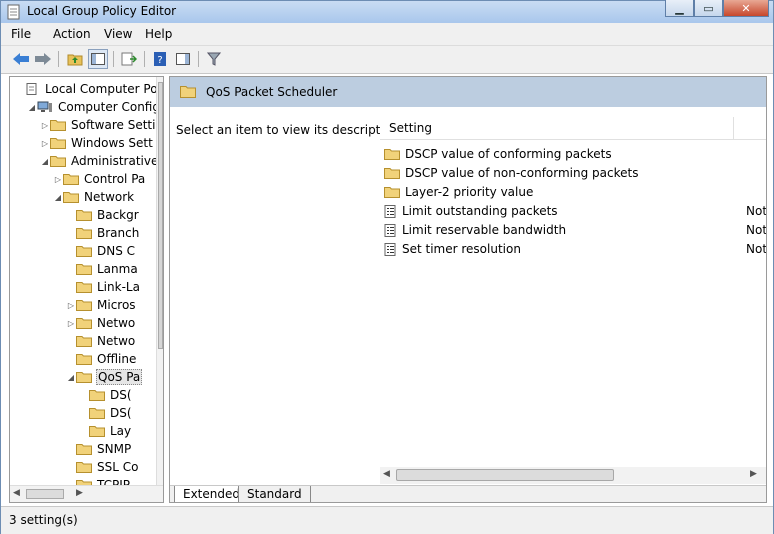 Image resolution: width=774 pixels, height=534 pixels. What do you see at coordinates (679, 8) in the screenshot?
I see `minimize-button: ▁` at bounding box center [679, 8].